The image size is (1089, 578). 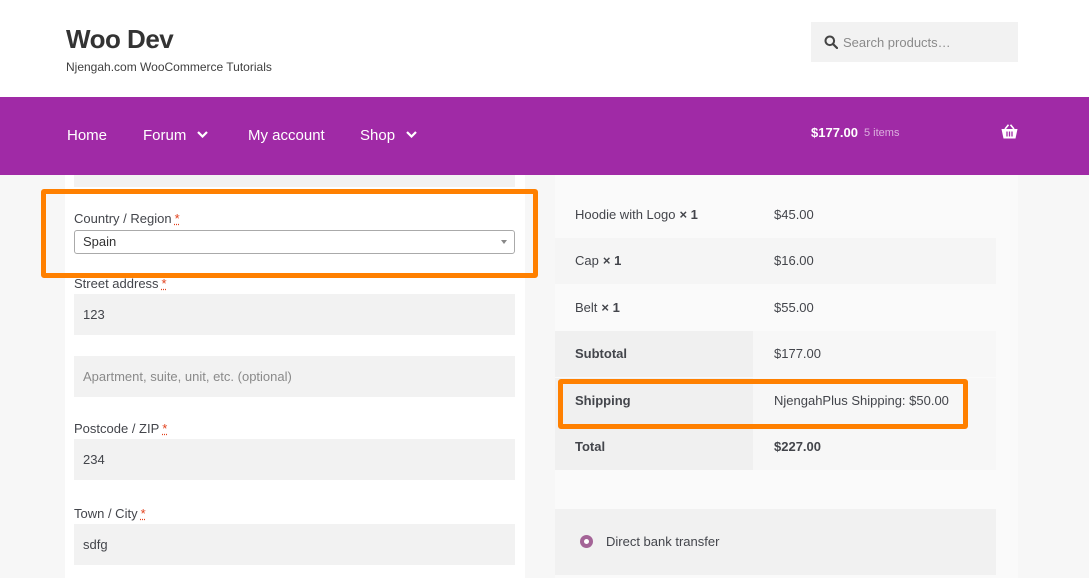 What do you see at coordinates (654, 261) in the screenshot?
I see `product-name: Cap × 1` at bounding box center [654, 261].